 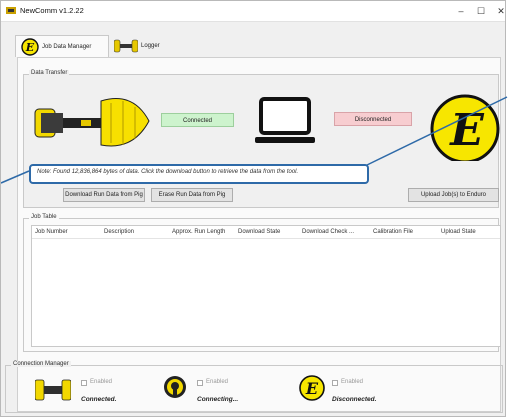 I want to click on col-download-state: Download State, so click(x=259, y=232).